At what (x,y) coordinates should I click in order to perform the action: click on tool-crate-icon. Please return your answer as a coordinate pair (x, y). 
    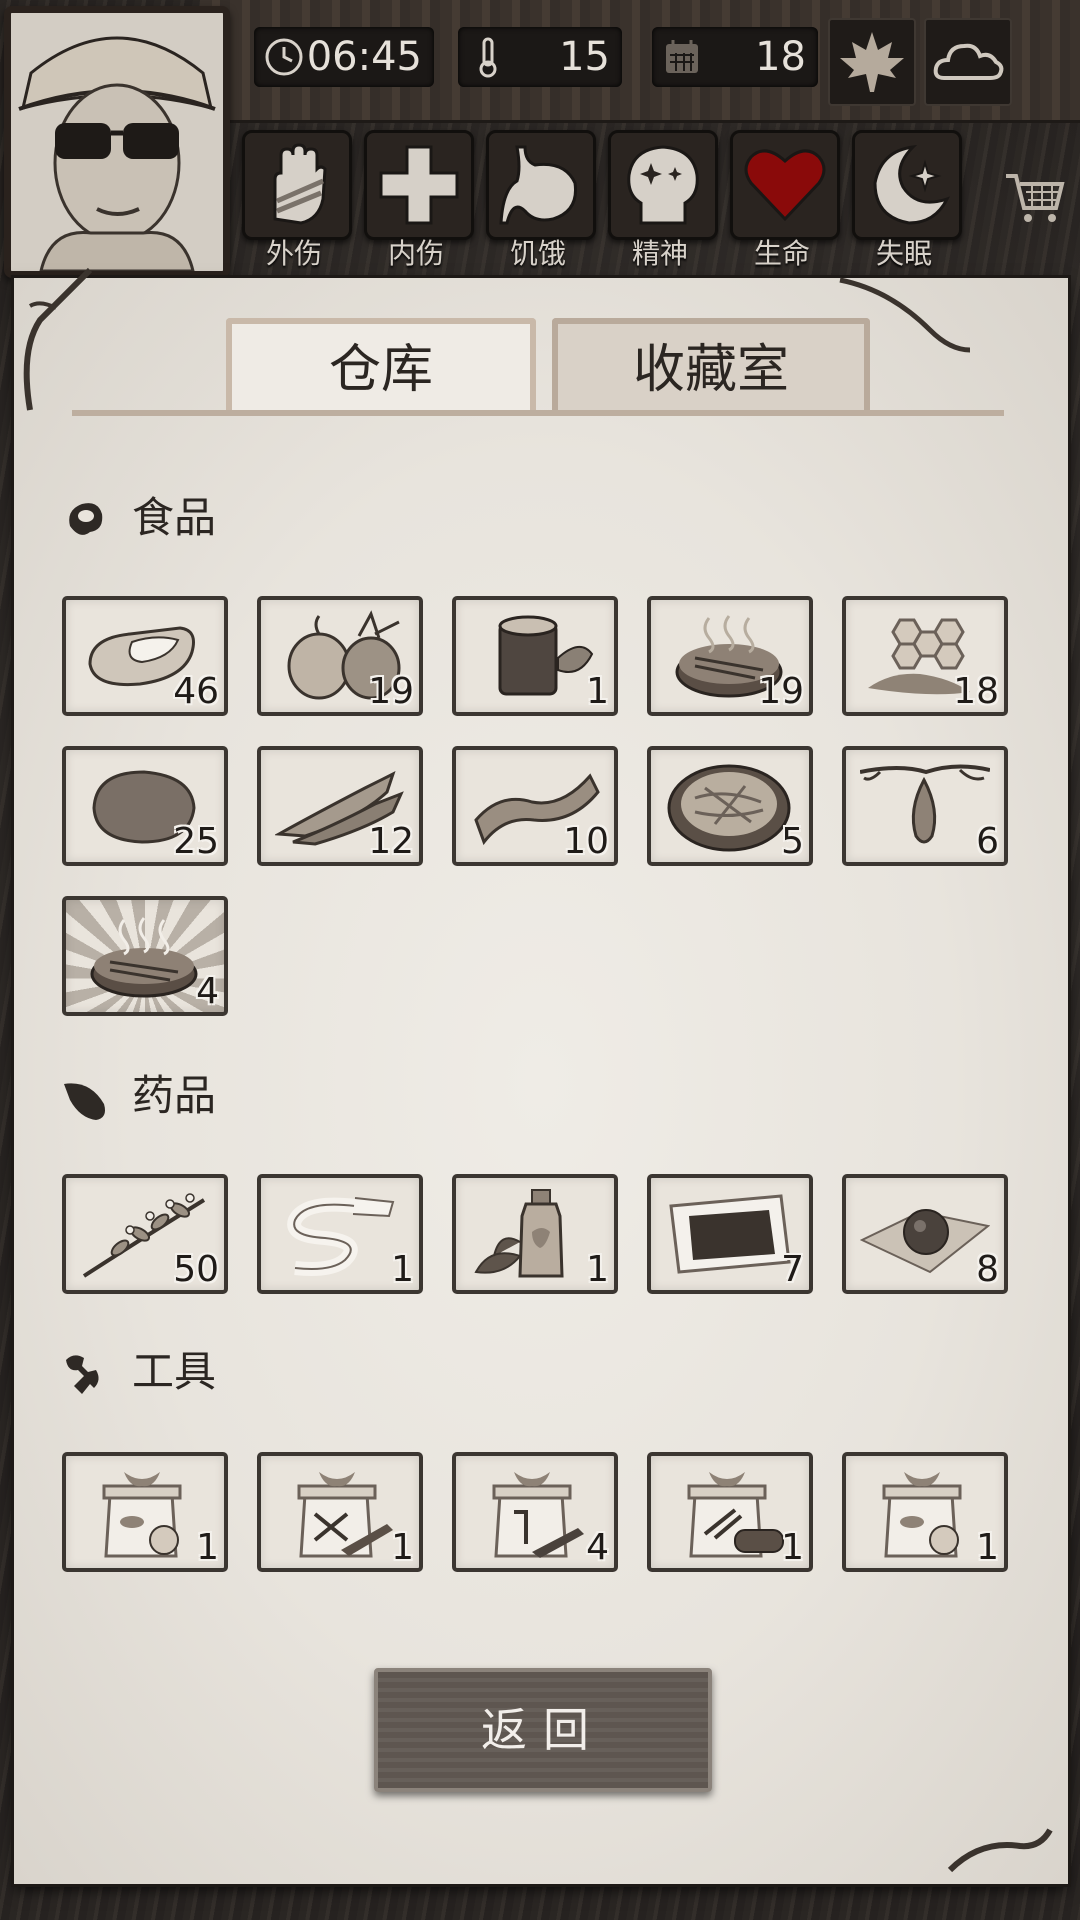
    Looking at the image, I should click on (345, 1515).